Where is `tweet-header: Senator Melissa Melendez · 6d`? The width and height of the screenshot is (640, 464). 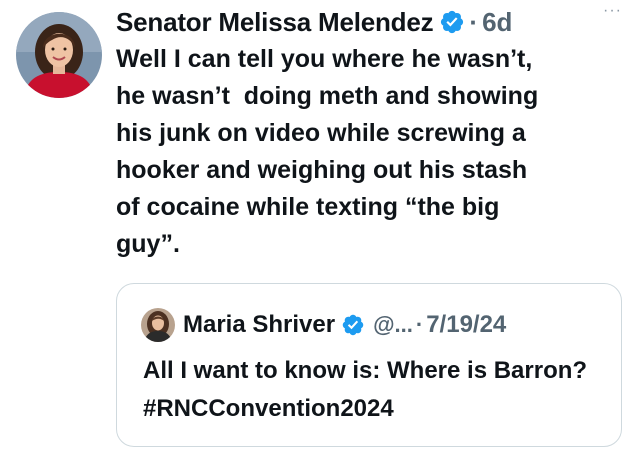 tweet-header: Senator Melissa Melendez · 6d is located at coordinates (373, 22).